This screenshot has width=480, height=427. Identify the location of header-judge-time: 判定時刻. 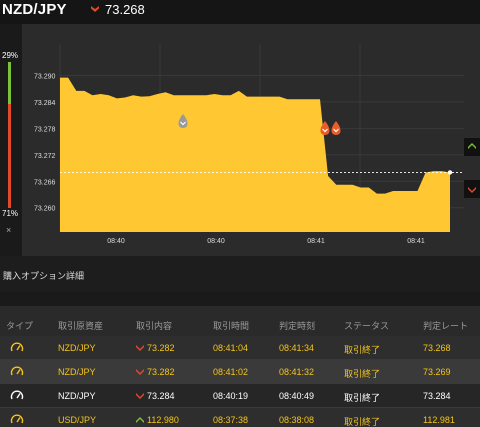
(297, 326).